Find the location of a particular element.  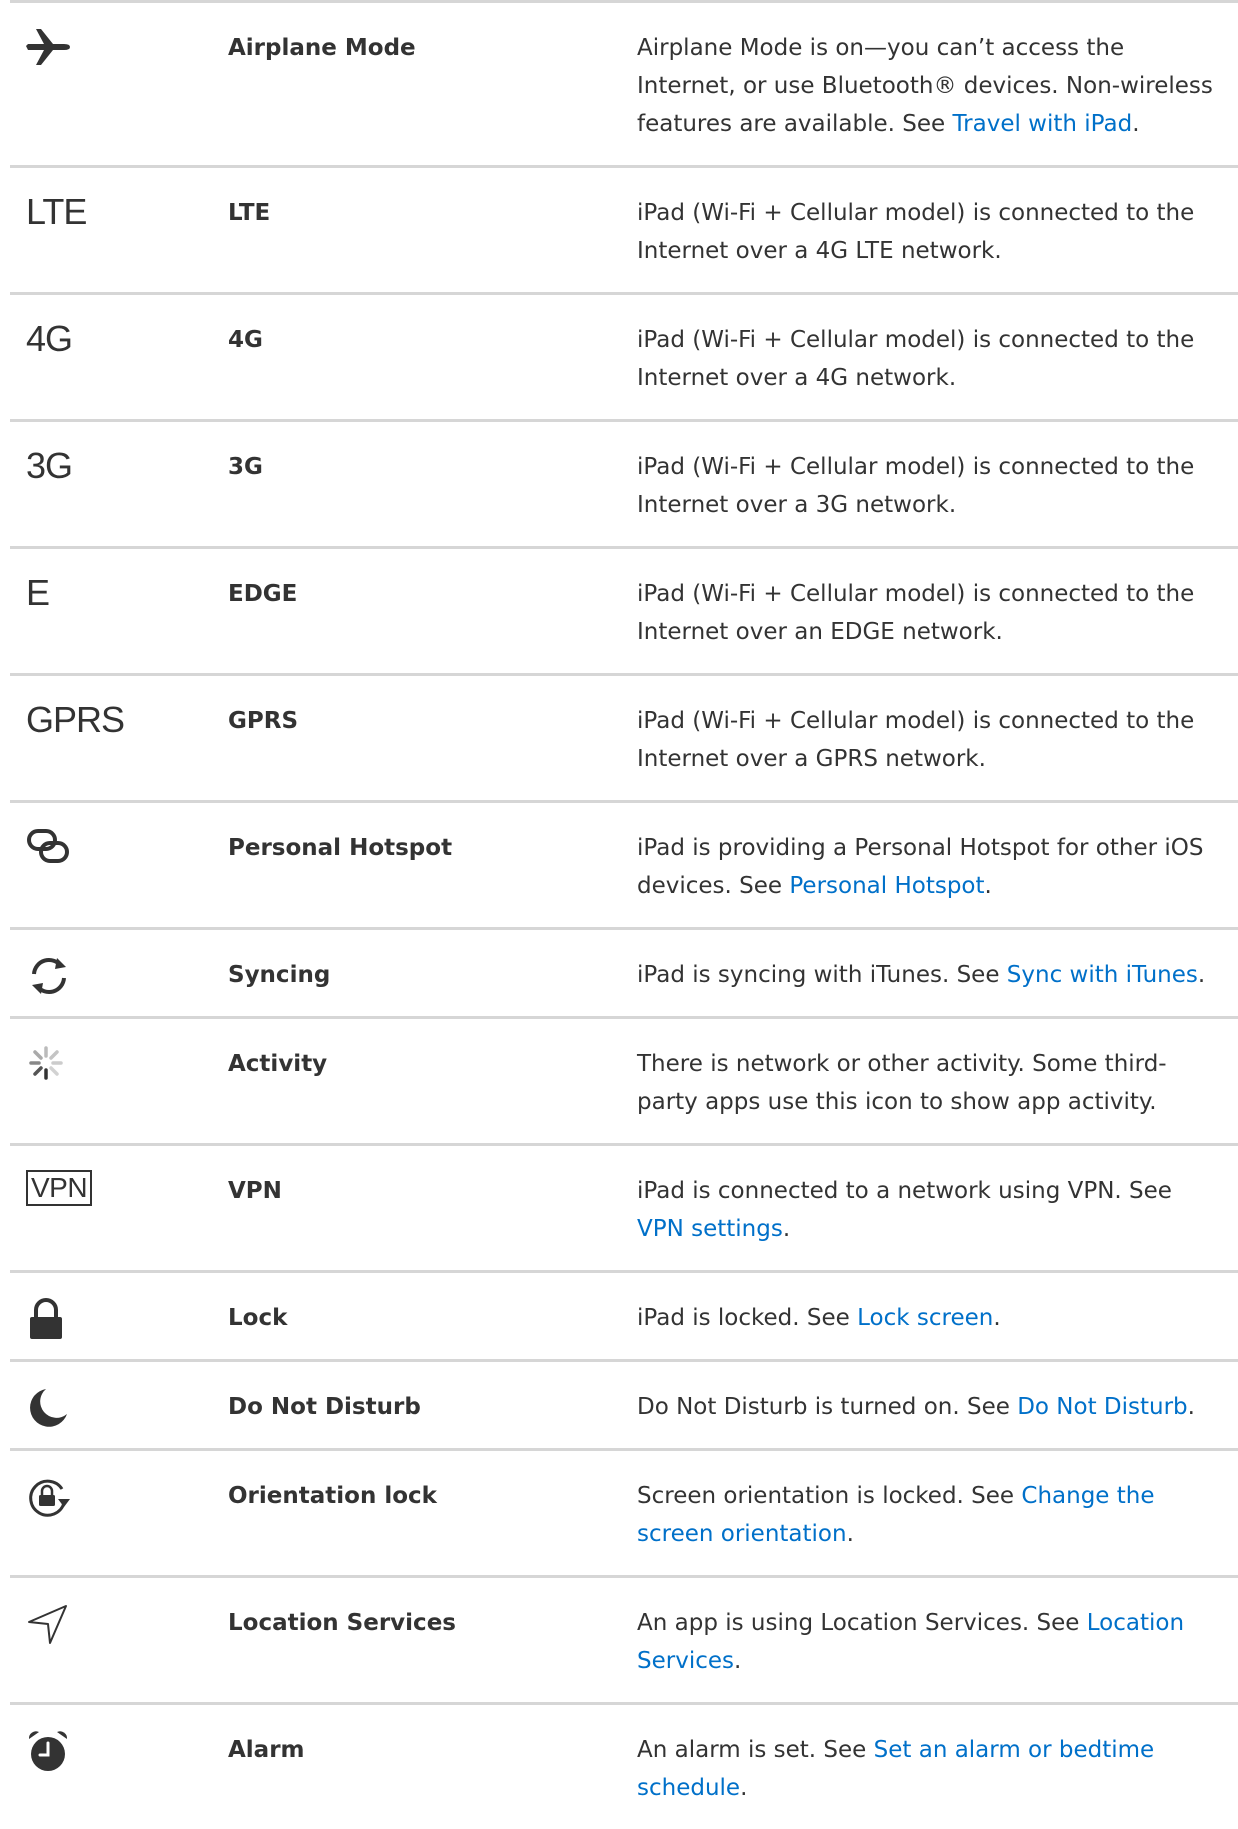

row-name: 4G is located at coordinates (245, 340).